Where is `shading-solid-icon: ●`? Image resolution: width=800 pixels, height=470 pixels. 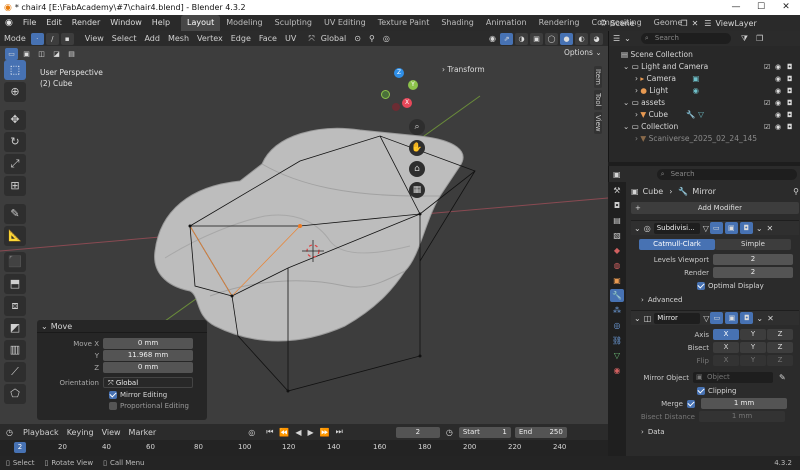
shading-solid-icon: ● is located at coordinates (566, 38).